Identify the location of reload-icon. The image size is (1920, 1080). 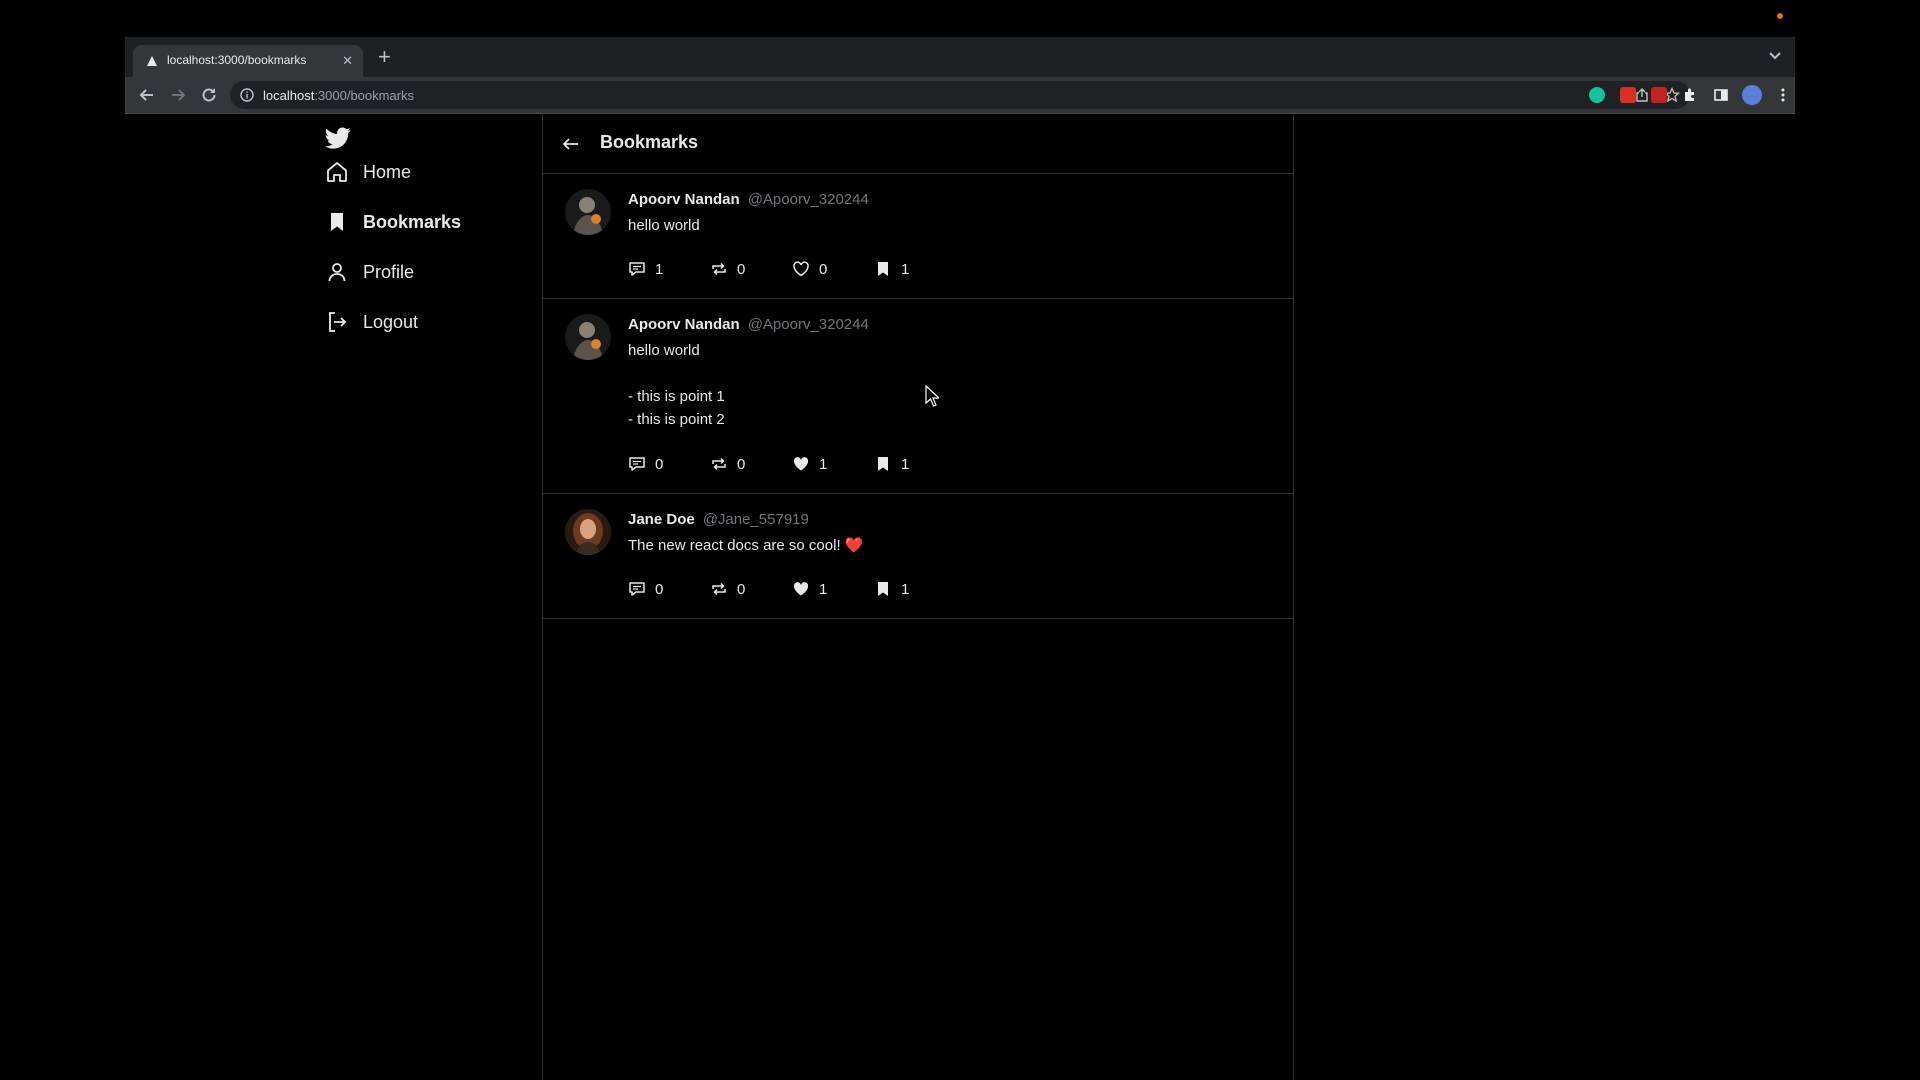
(209, 95).